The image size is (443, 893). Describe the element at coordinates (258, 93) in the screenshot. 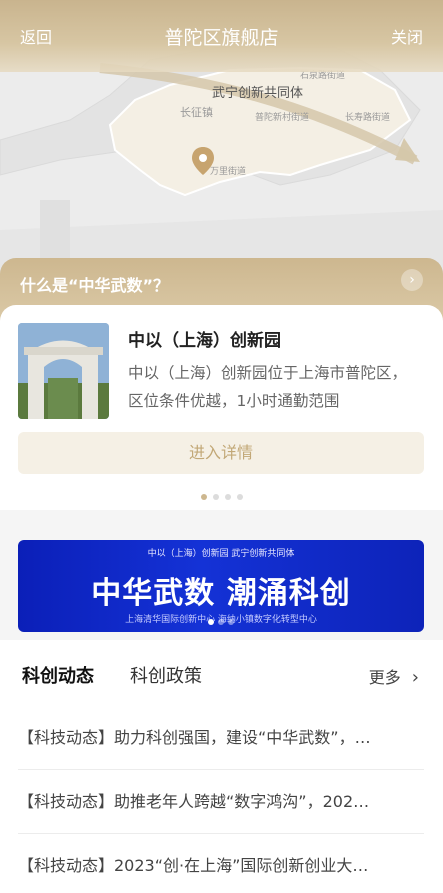

I see `map-region-label: 武宁创新共同体` at that location.